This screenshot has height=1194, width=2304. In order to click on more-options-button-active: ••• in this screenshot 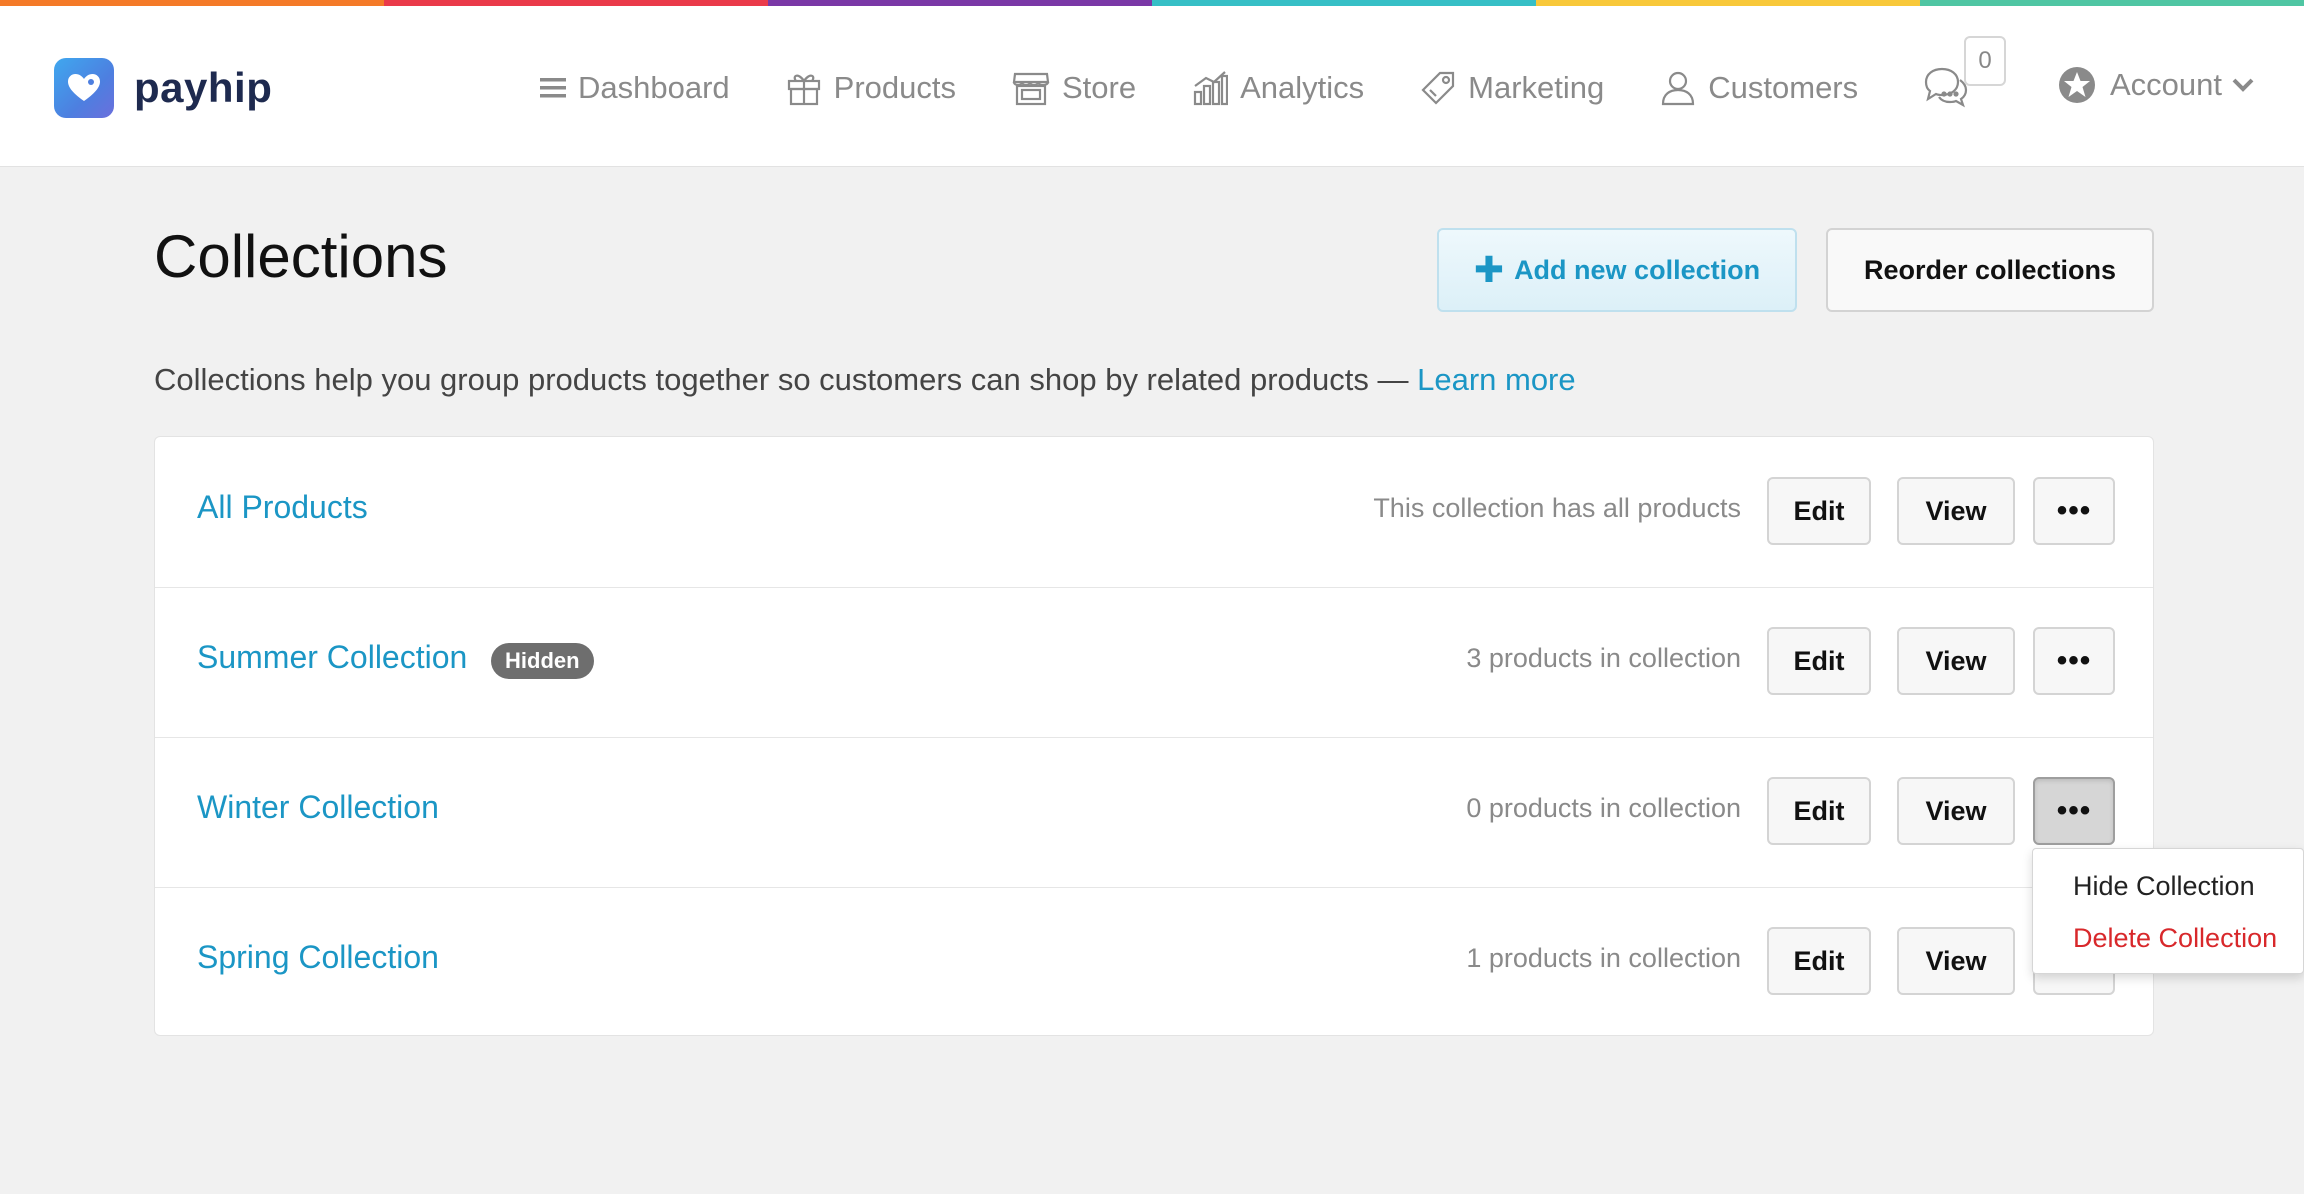, I will do `click(2074, 811)`.